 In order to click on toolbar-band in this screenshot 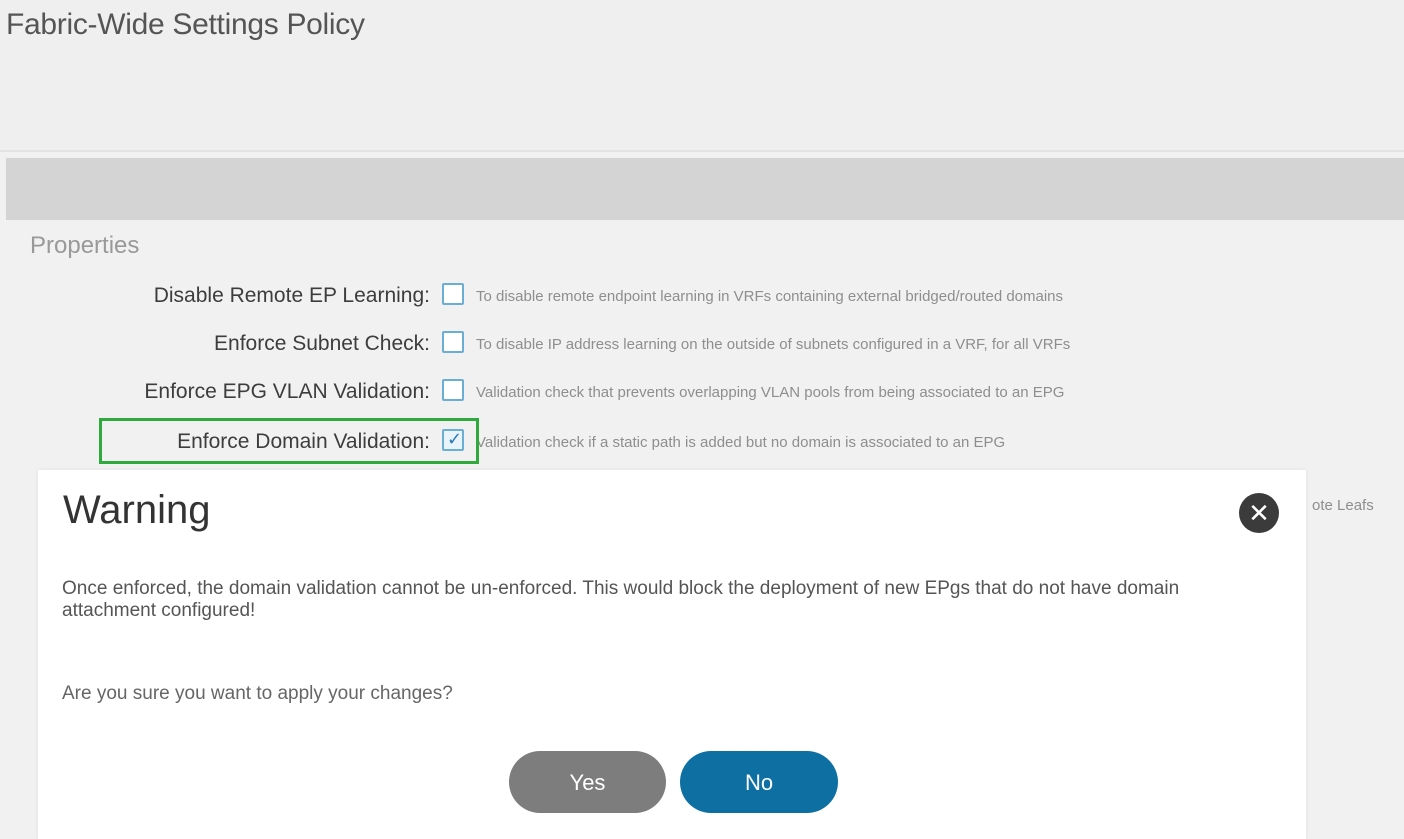, I will do `click(705, 189)`.